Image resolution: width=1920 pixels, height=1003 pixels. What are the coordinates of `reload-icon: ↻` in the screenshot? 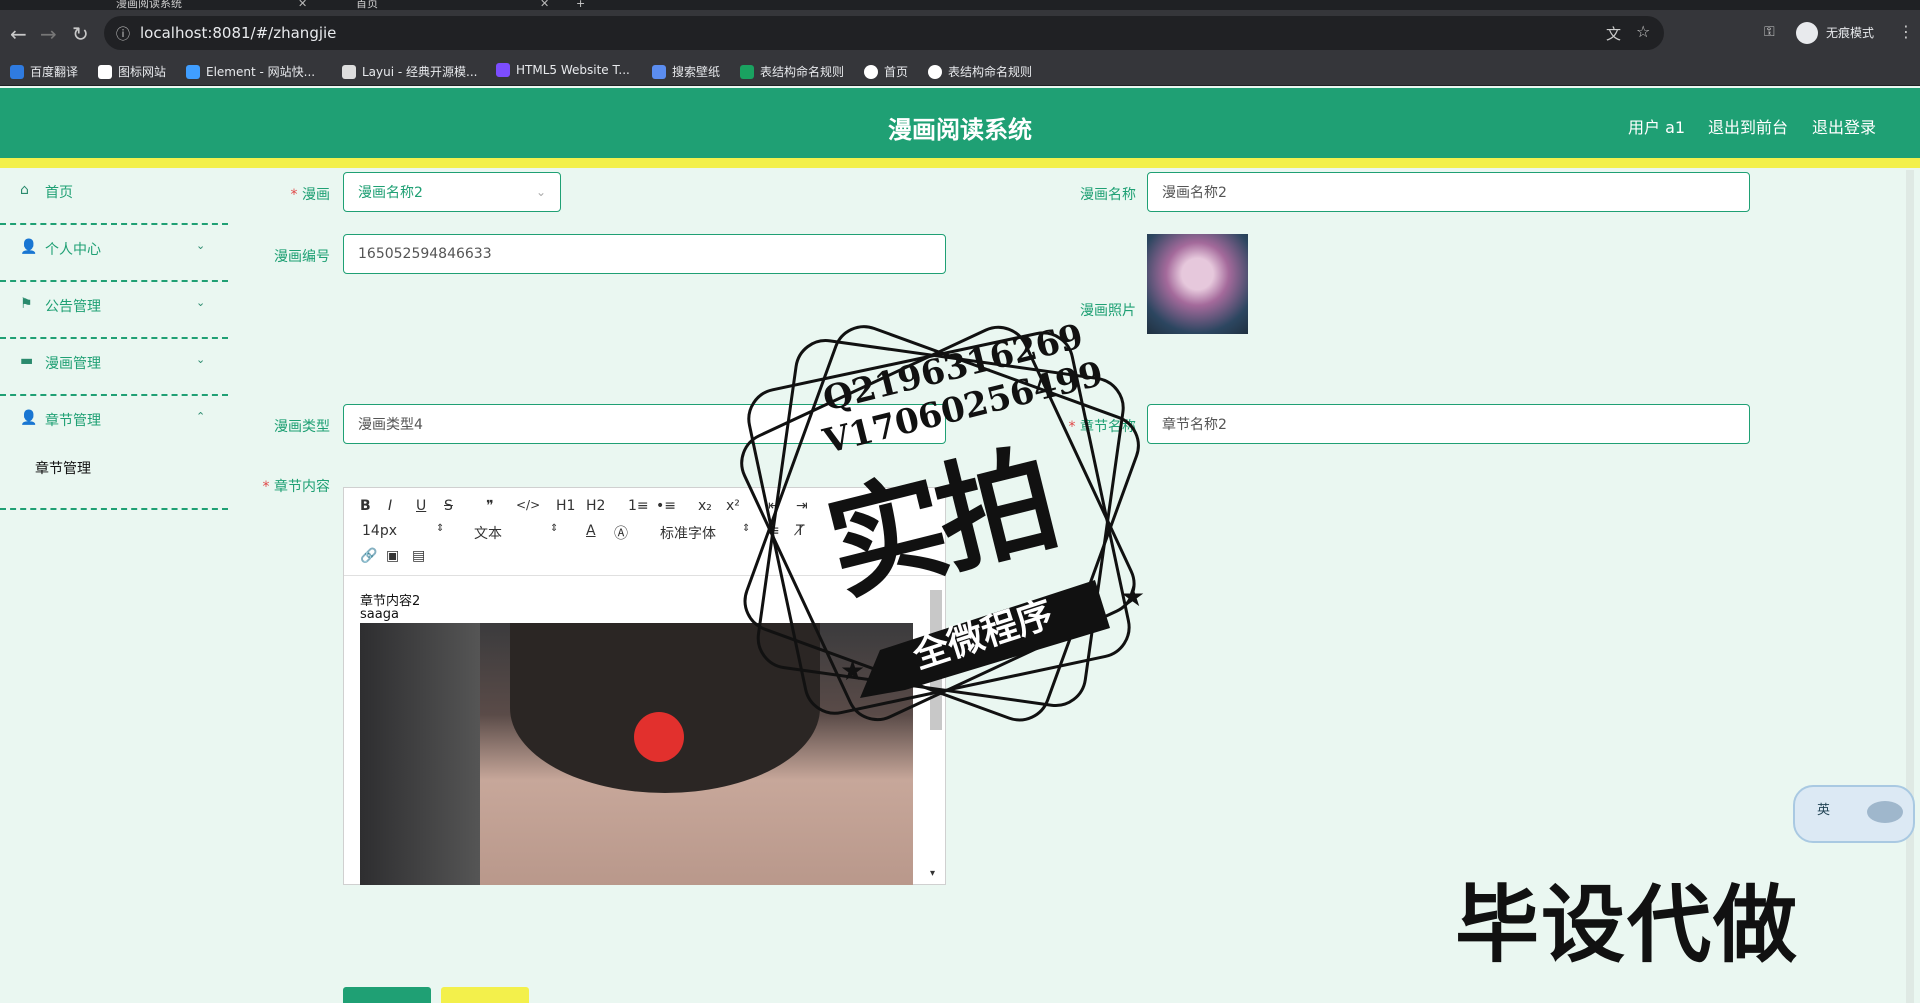 It's located at (80, 34).